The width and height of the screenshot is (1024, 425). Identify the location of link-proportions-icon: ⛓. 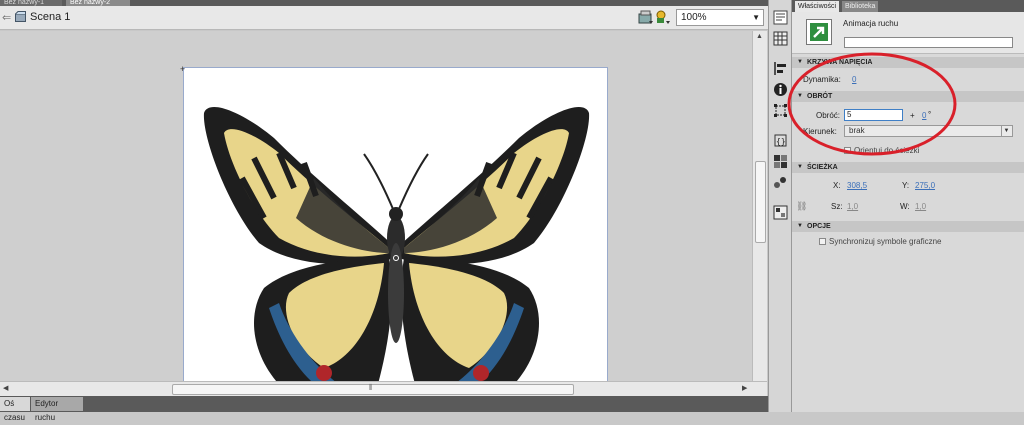
(801, 206).